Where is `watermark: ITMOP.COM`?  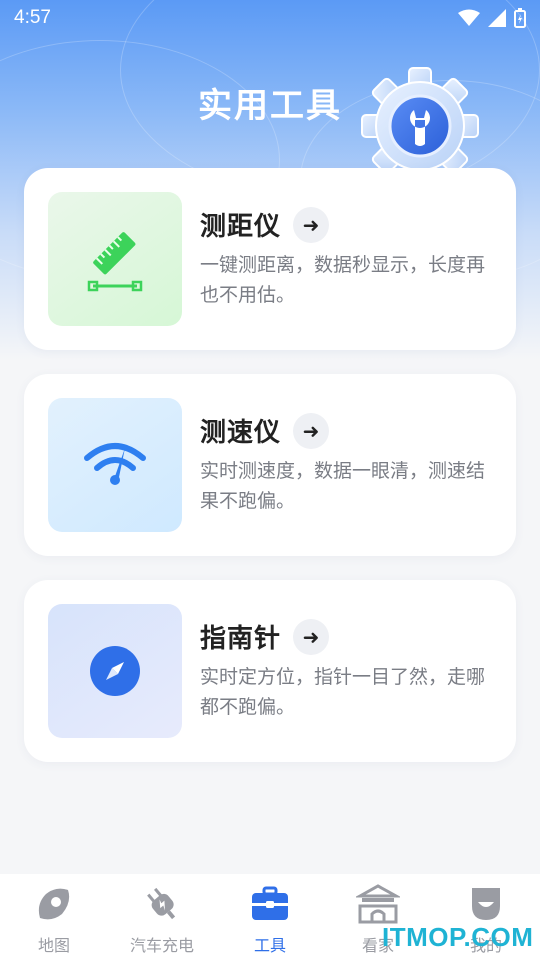
watermark: ITMOP.COM is located at coordinates (458, 937).